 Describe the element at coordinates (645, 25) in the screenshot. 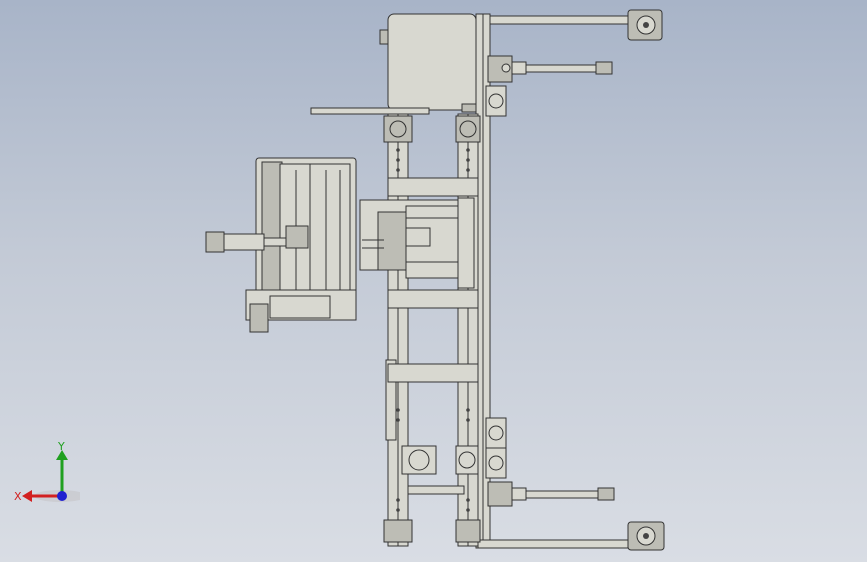

I see `top-caster` at that location.